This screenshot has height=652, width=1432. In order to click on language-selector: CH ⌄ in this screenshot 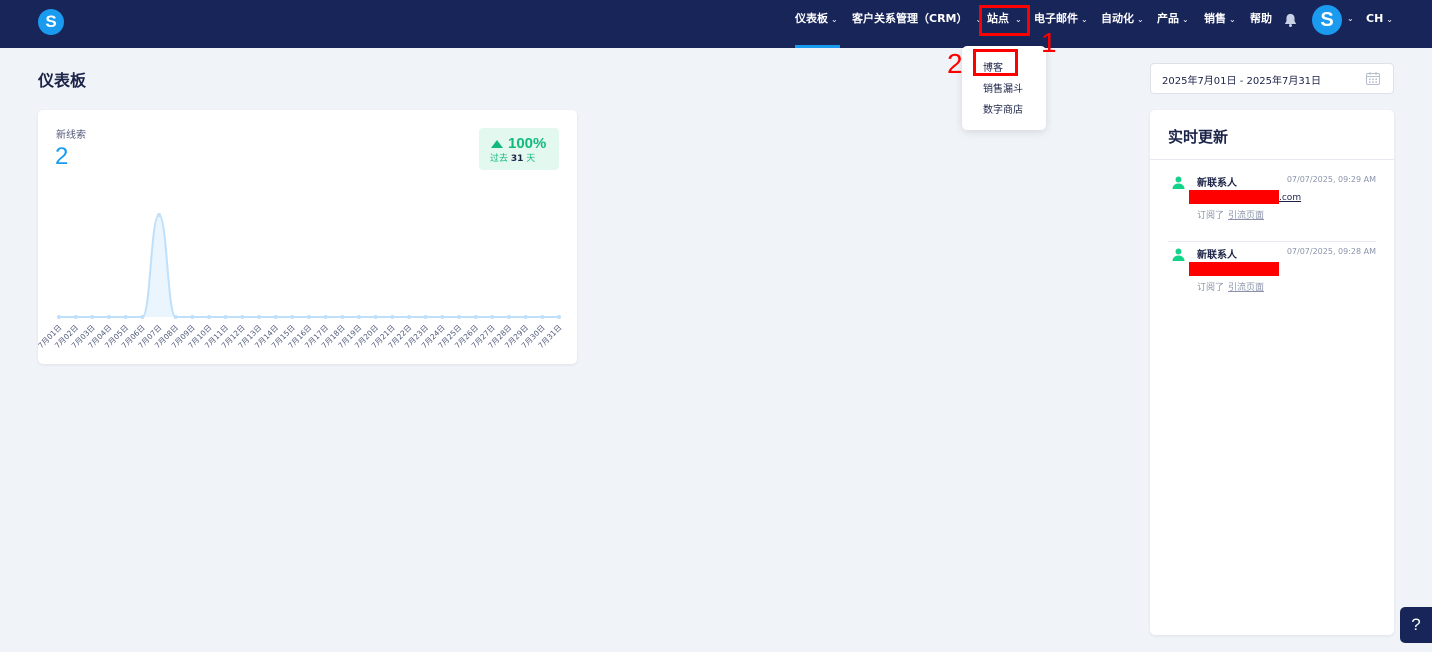, I will do `click(1379, 24)`.